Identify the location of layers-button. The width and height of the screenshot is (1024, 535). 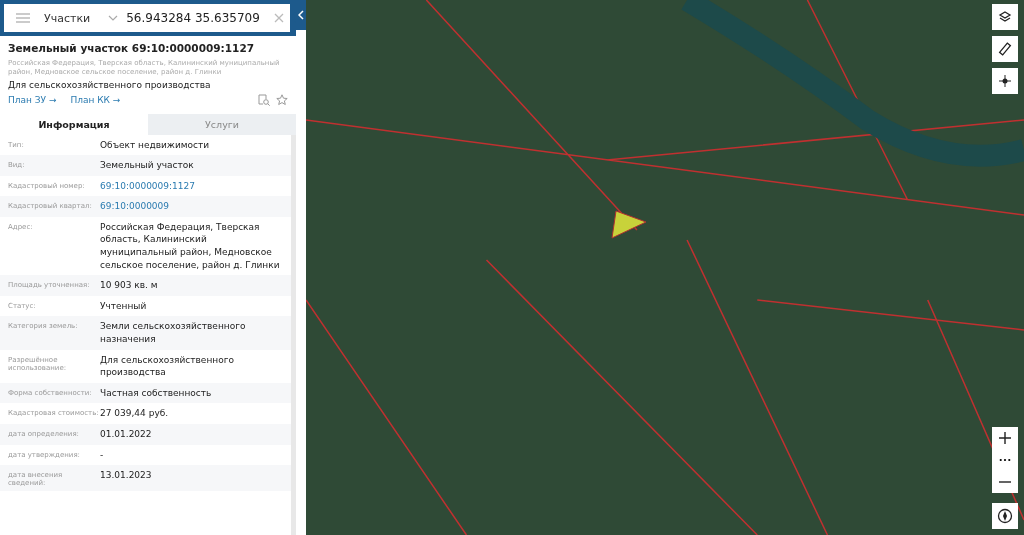
(1005, 17).